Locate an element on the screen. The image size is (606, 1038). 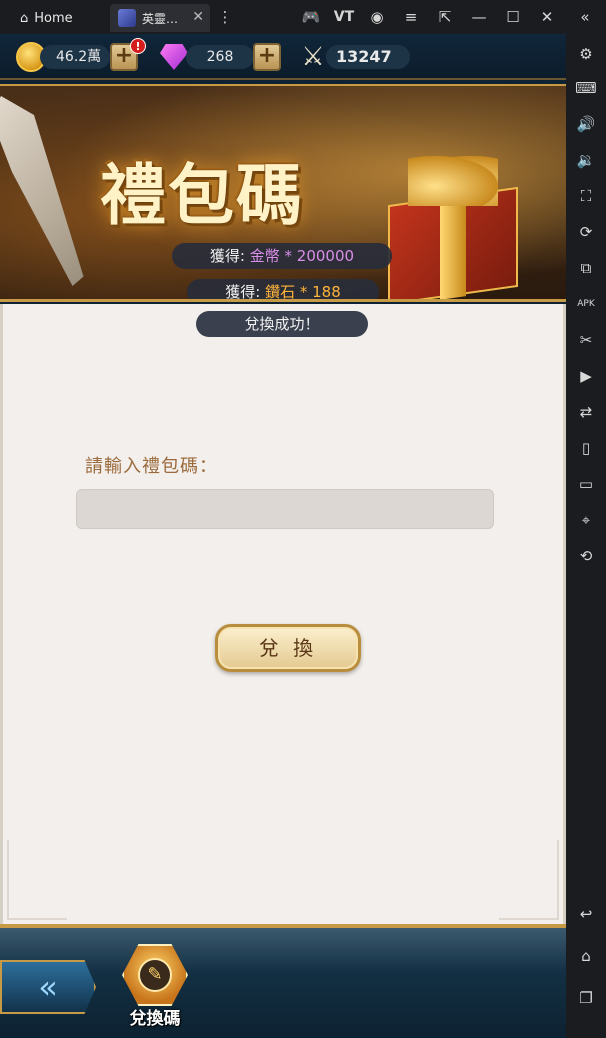
game-app-icon is located at coordinates (127, 18).